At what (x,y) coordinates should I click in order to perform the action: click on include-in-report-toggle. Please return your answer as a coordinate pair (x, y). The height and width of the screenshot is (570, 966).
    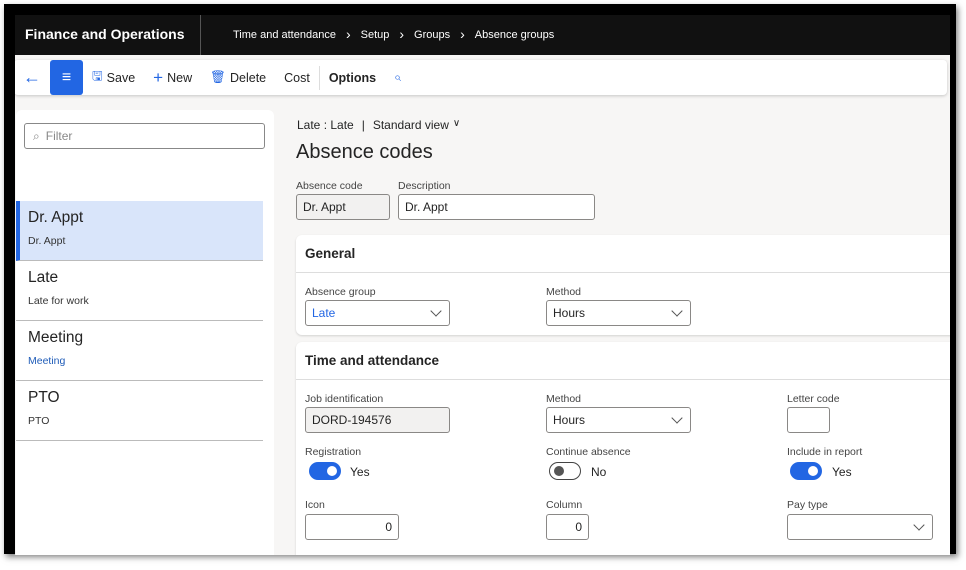
    Looking at the image, I should click on (806, 471).